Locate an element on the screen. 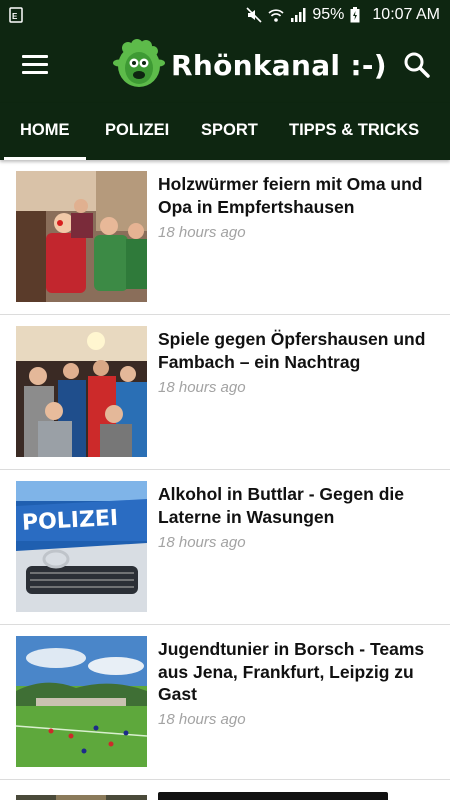 The width and height of the screenshot is (450, 800). wifi-icon is located at coordinates (276, 15).